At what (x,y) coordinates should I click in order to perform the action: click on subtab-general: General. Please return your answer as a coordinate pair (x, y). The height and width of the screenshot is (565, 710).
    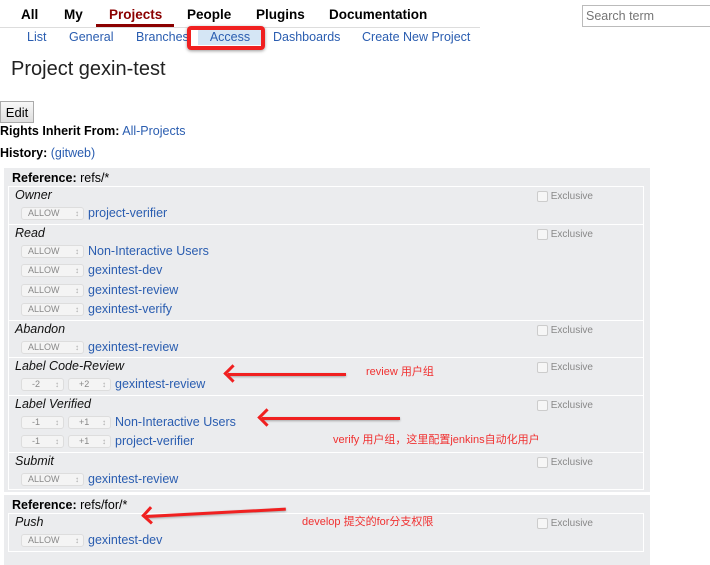
    Looking at the image, I should click on (91, 37).